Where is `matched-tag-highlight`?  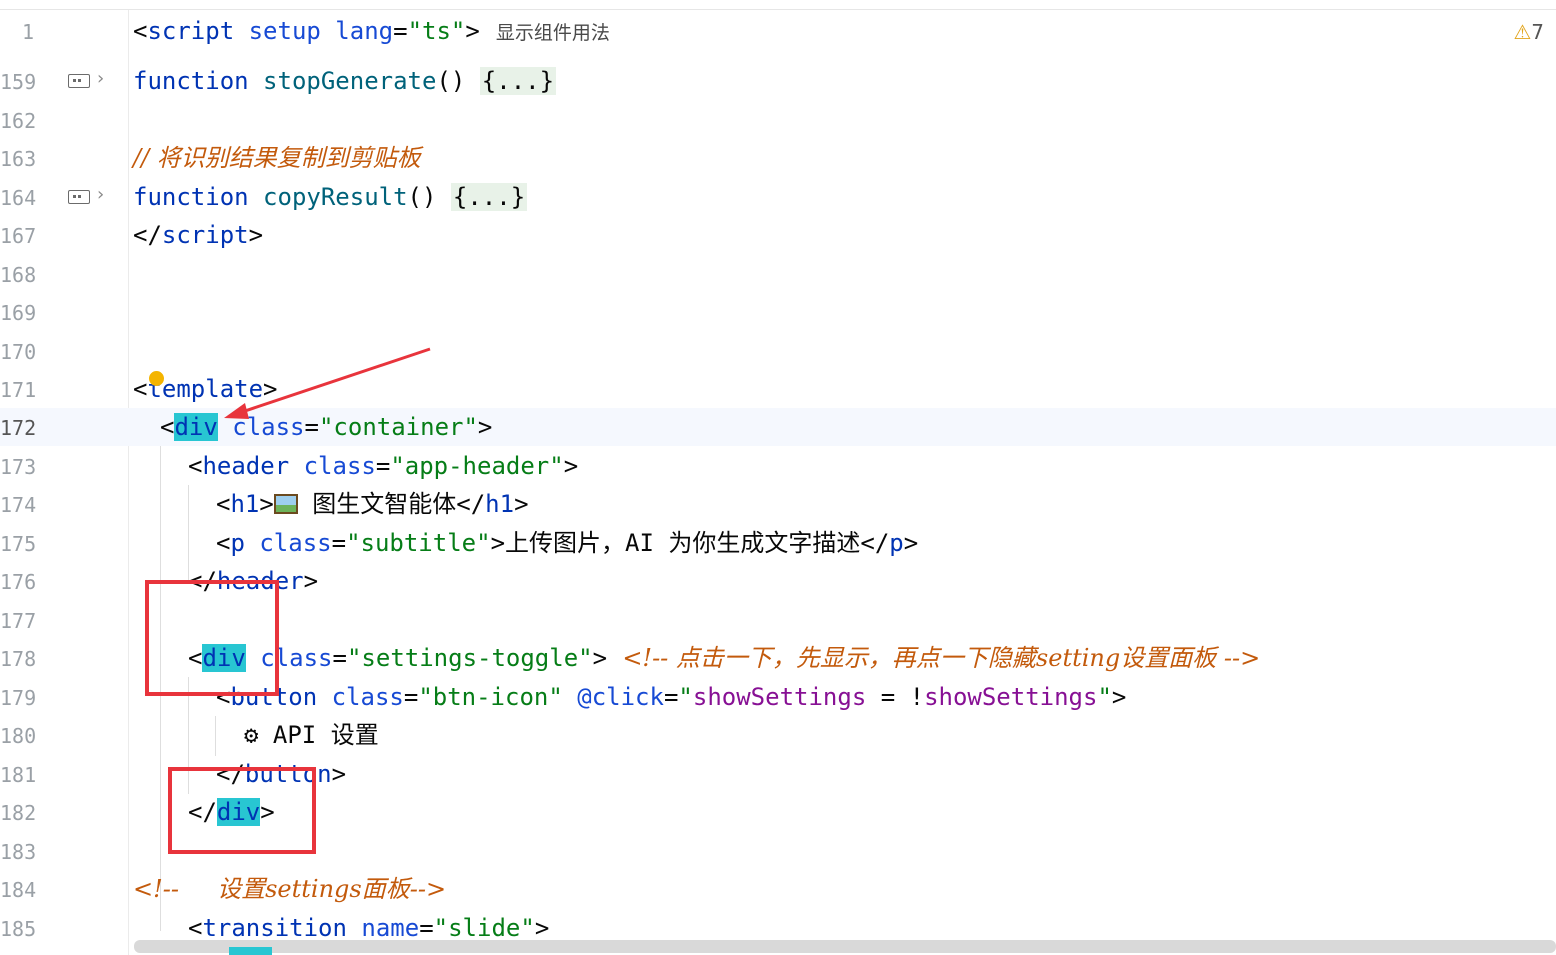 matched-tag-highlight is located at coordinates (250, 951).